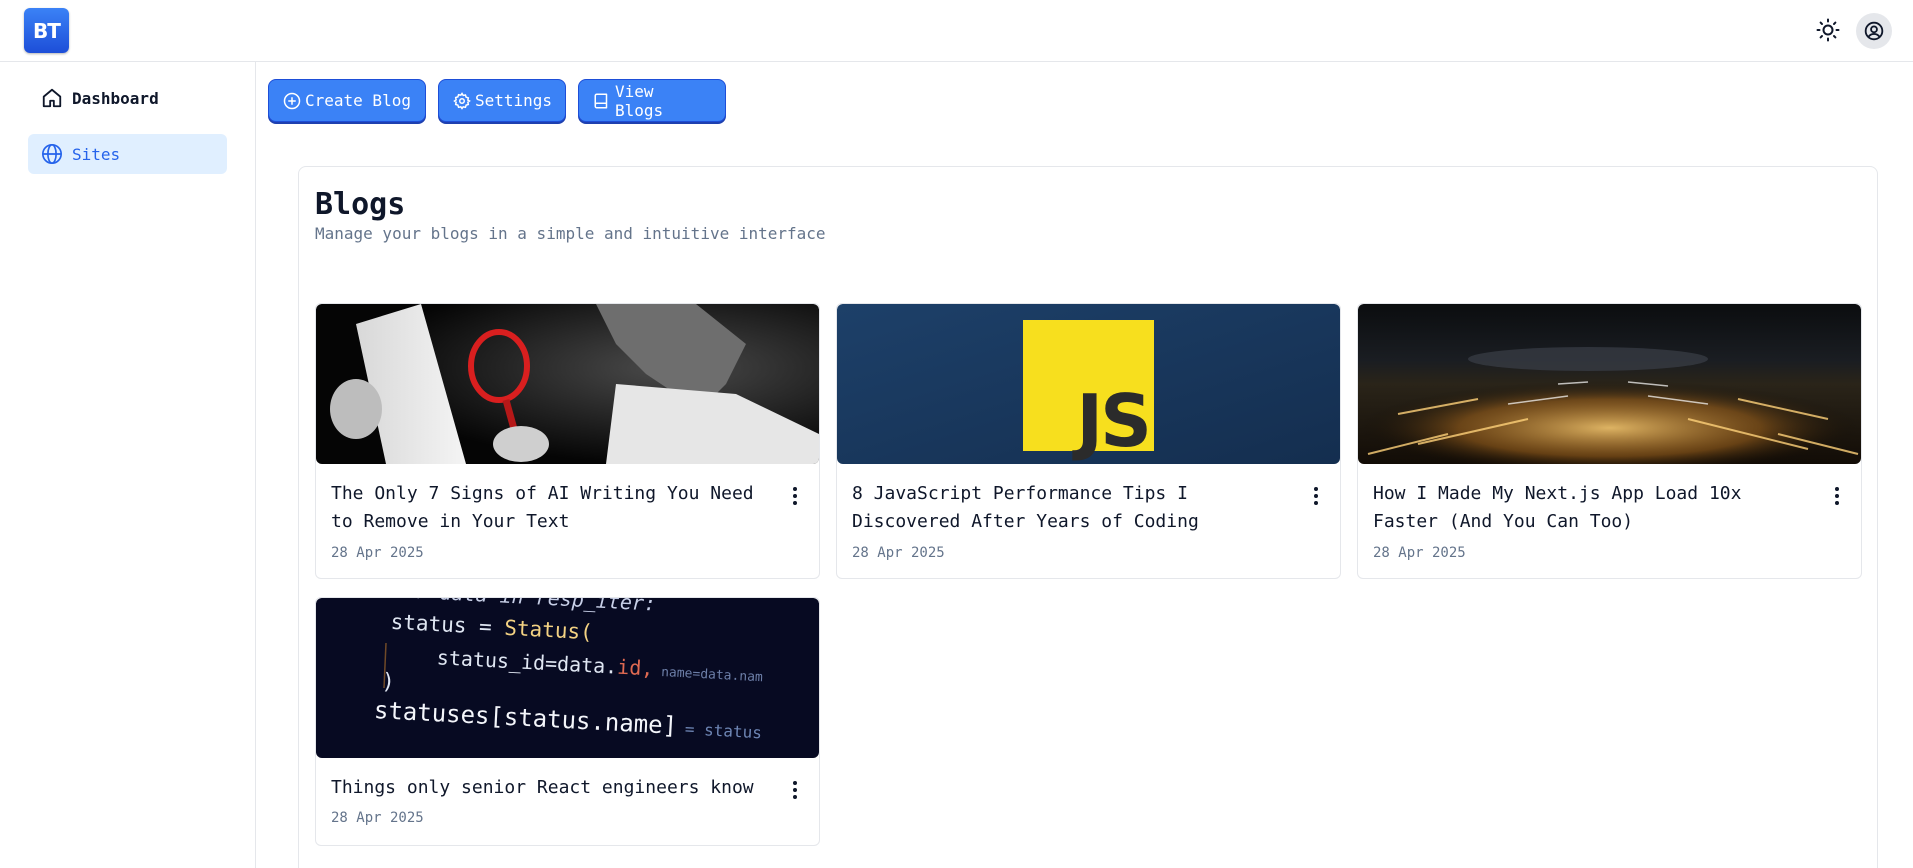  I want to click on sidebar-item-sites: Sites, so click(127, 154).